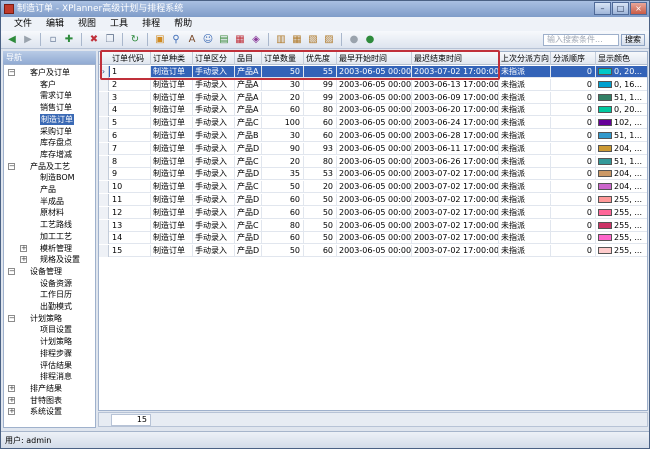 The width and height of the screenshot is (650, 449). I want to click on user-icon: ☺, so click(208, 40).